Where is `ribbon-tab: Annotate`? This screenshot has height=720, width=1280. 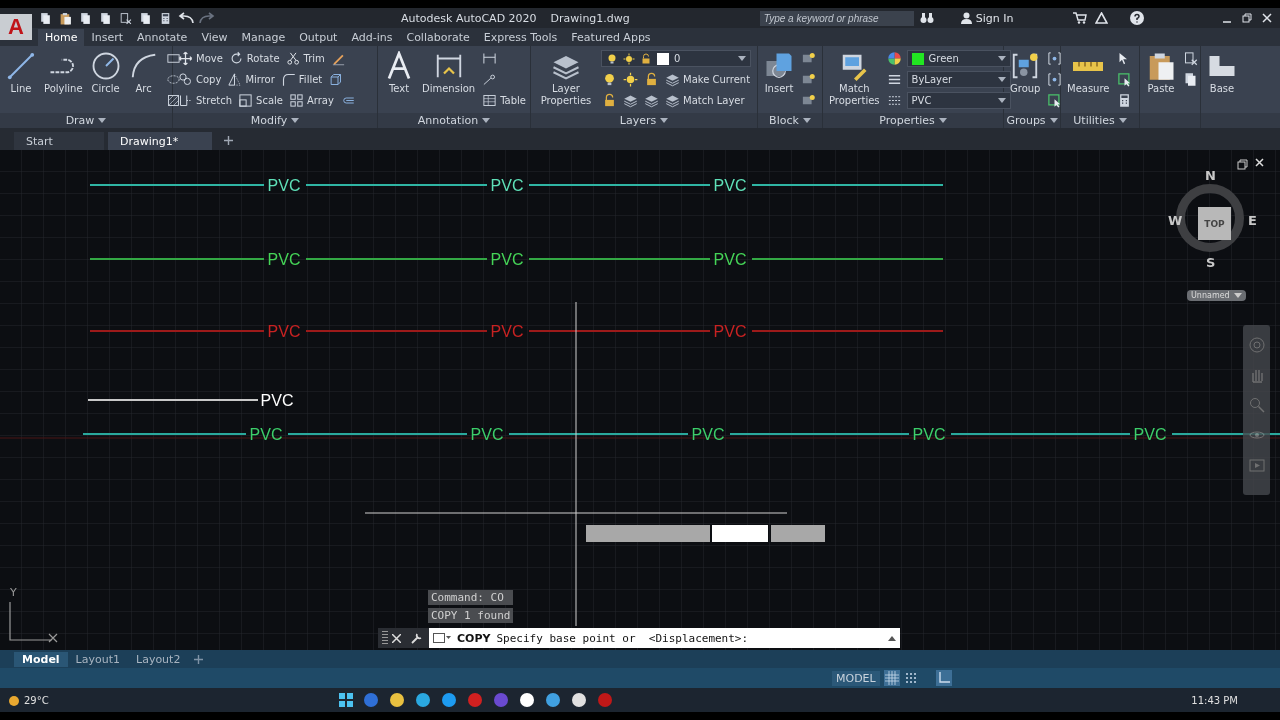 ribbon-tab: Annotate is located at coordinates (162, 37).